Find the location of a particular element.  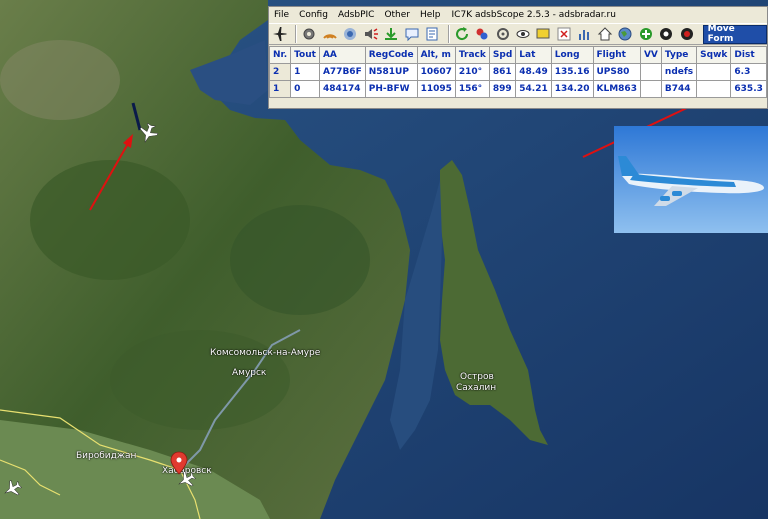

column-header: Alt, m is located at coordinates (436, 55).